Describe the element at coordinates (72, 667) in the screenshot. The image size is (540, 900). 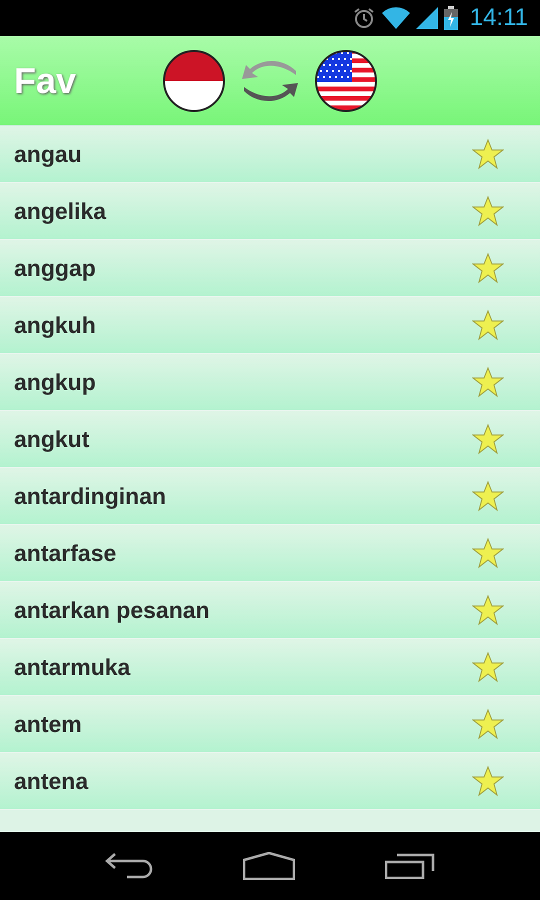
I see `word-item: antarmuka` at that location.